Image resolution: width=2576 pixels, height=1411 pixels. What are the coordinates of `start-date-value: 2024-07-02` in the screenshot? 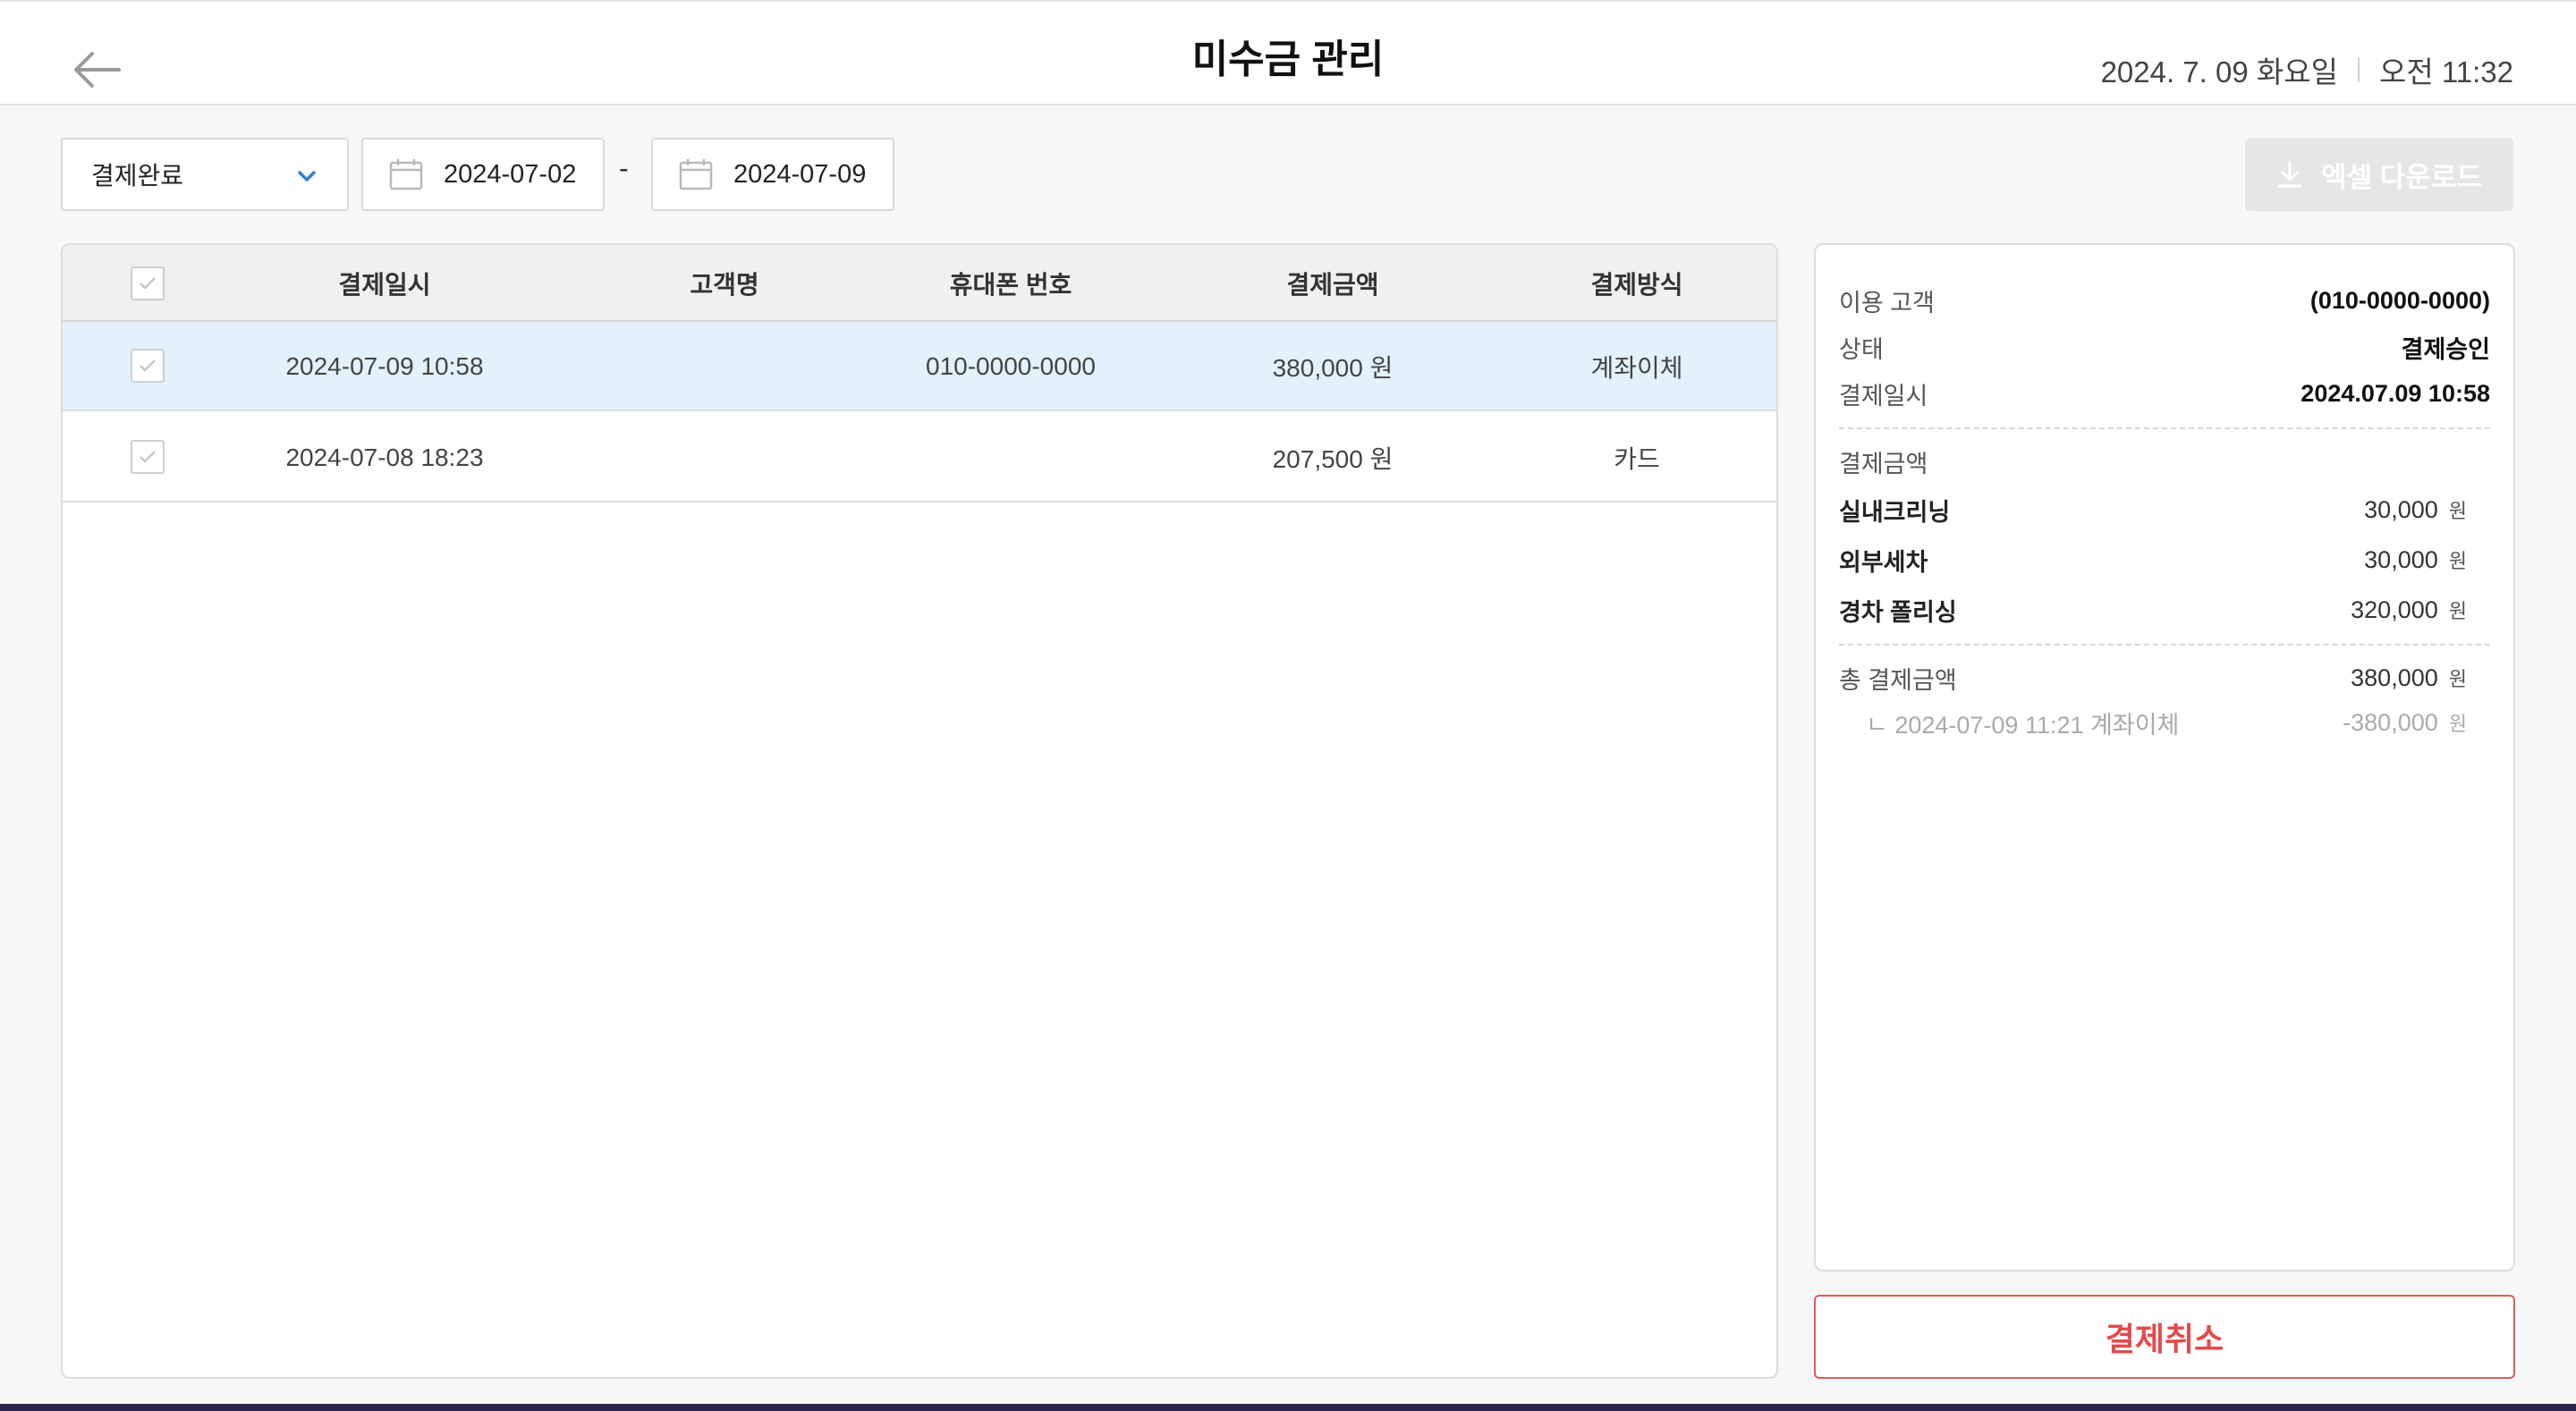 It's located at (510, 174).